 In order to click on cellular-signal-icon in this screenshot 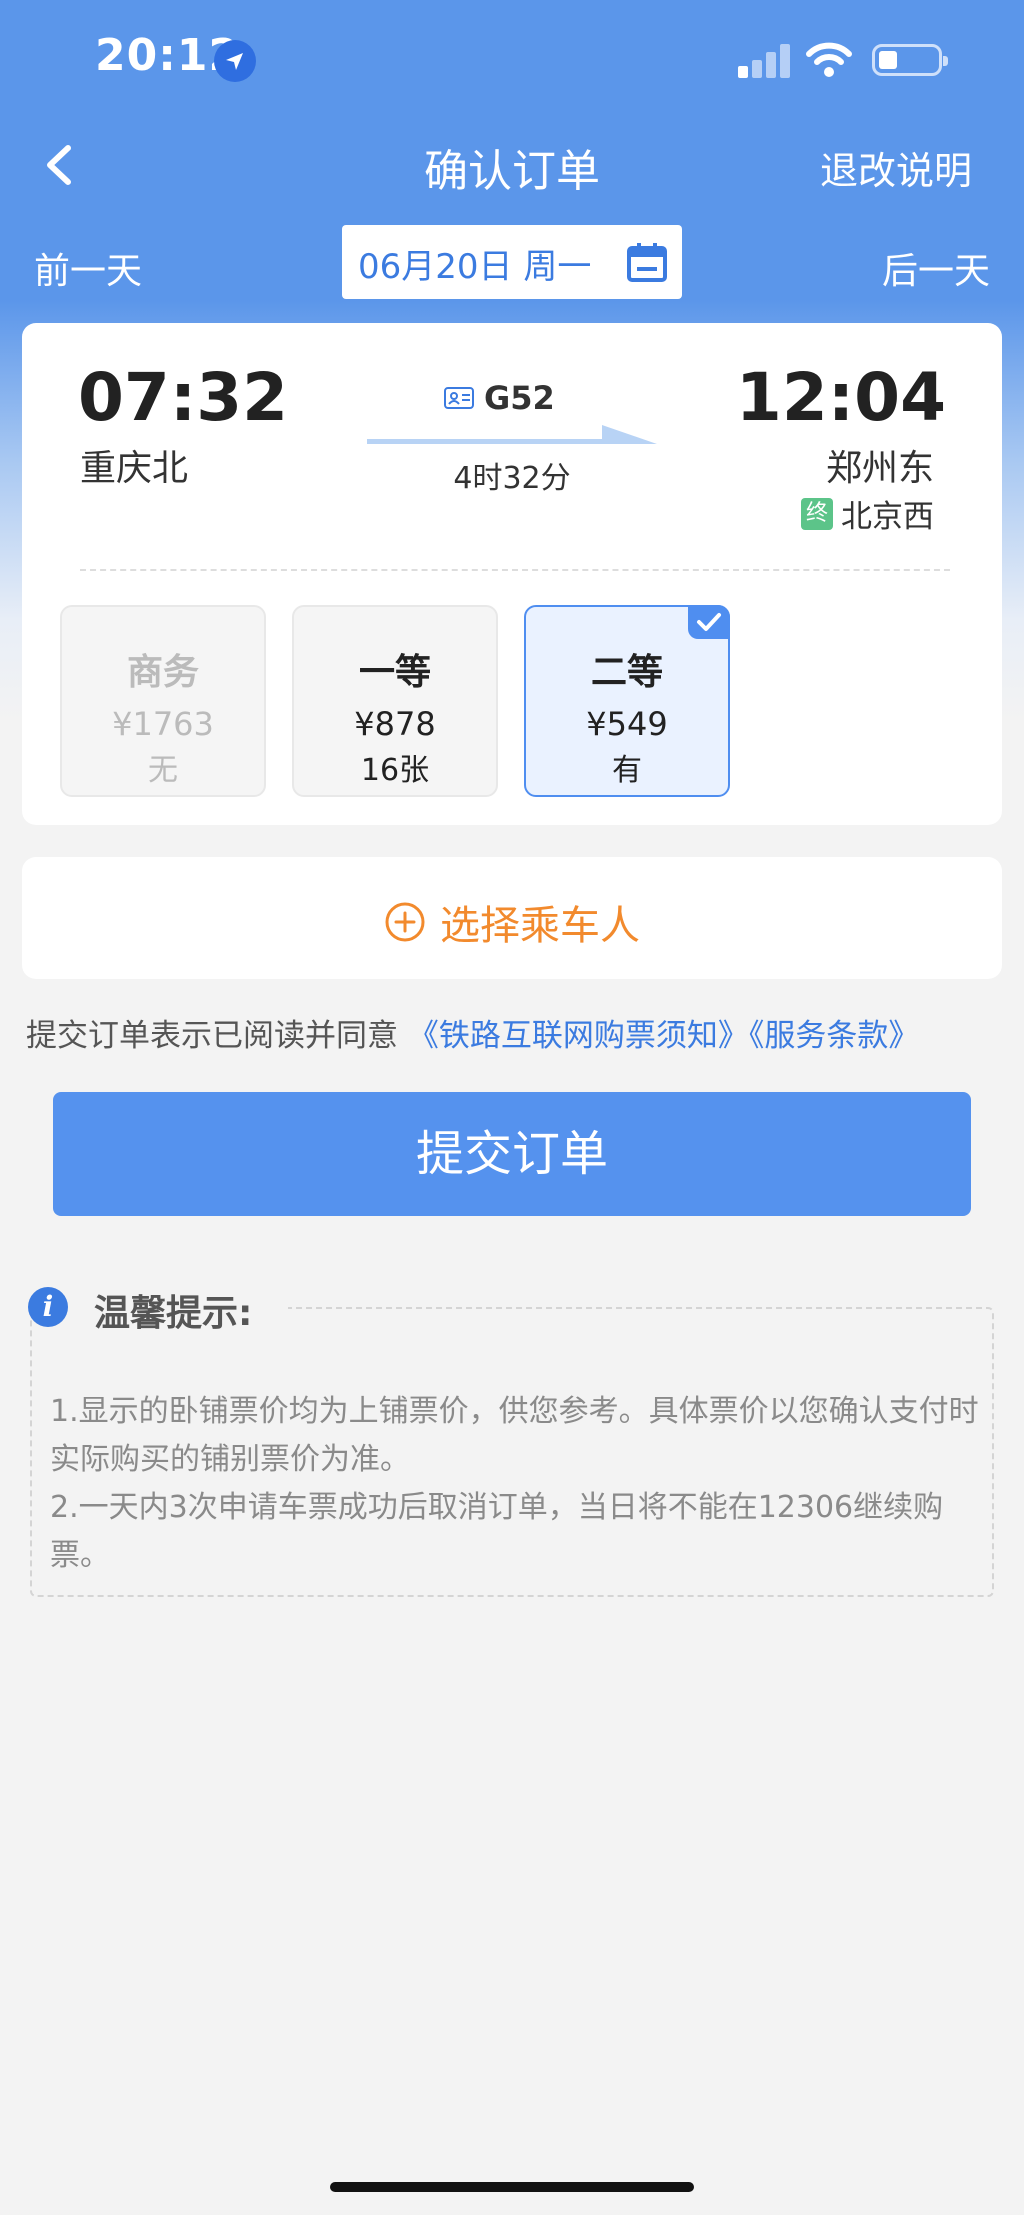, I will do `click(765, 60)`.